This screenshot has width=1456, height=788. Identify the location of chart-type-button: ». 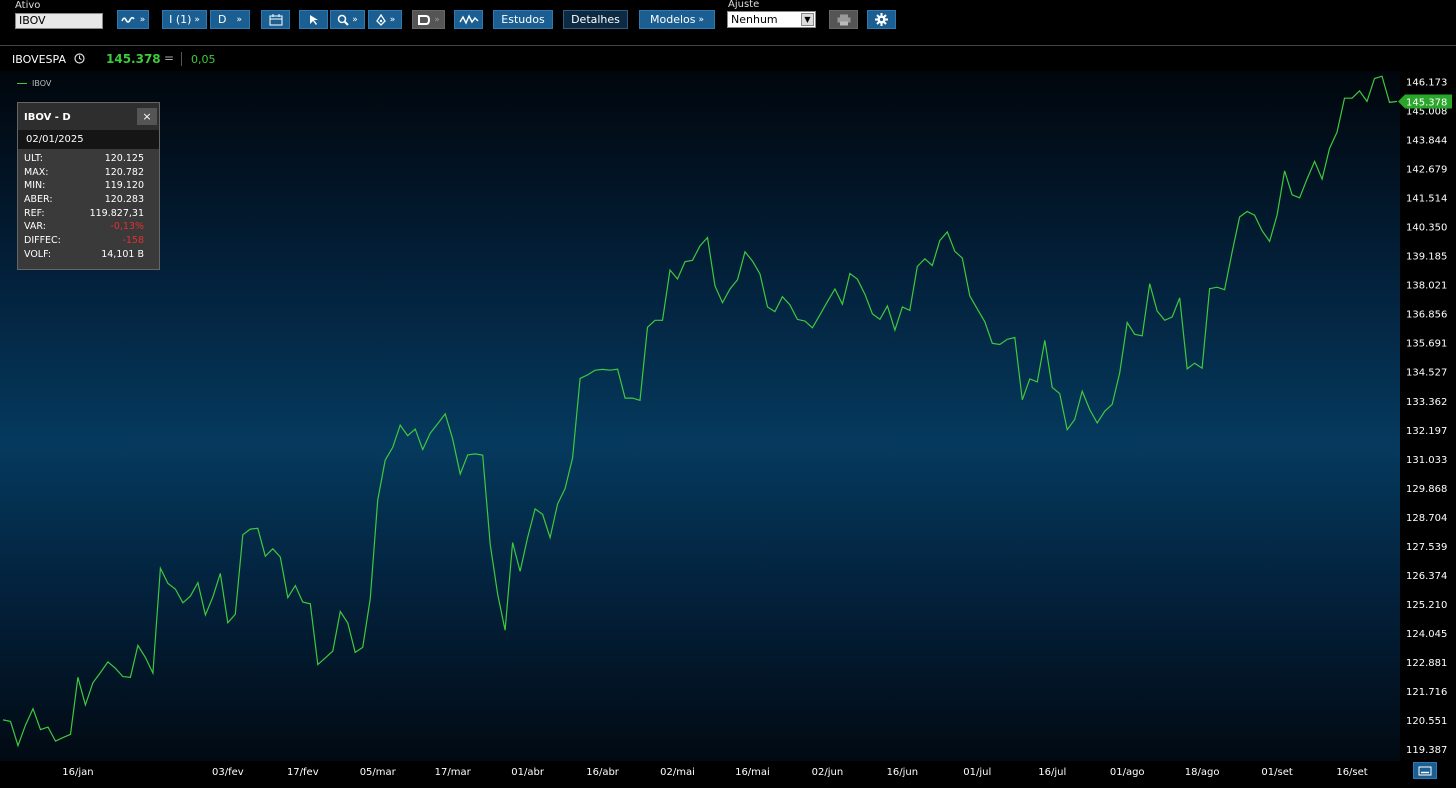
(133, 19).